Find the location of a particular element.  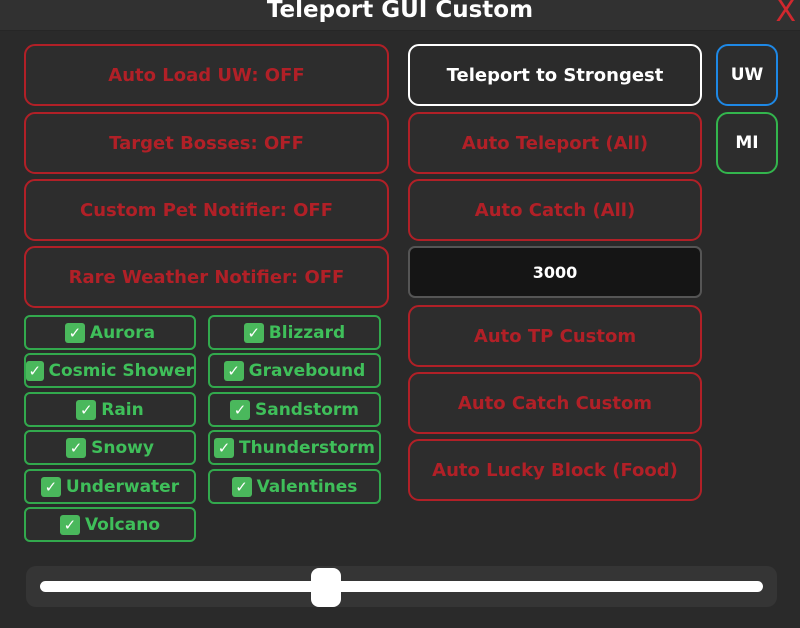

uw-button: UW is located at coordinates (747, 75).